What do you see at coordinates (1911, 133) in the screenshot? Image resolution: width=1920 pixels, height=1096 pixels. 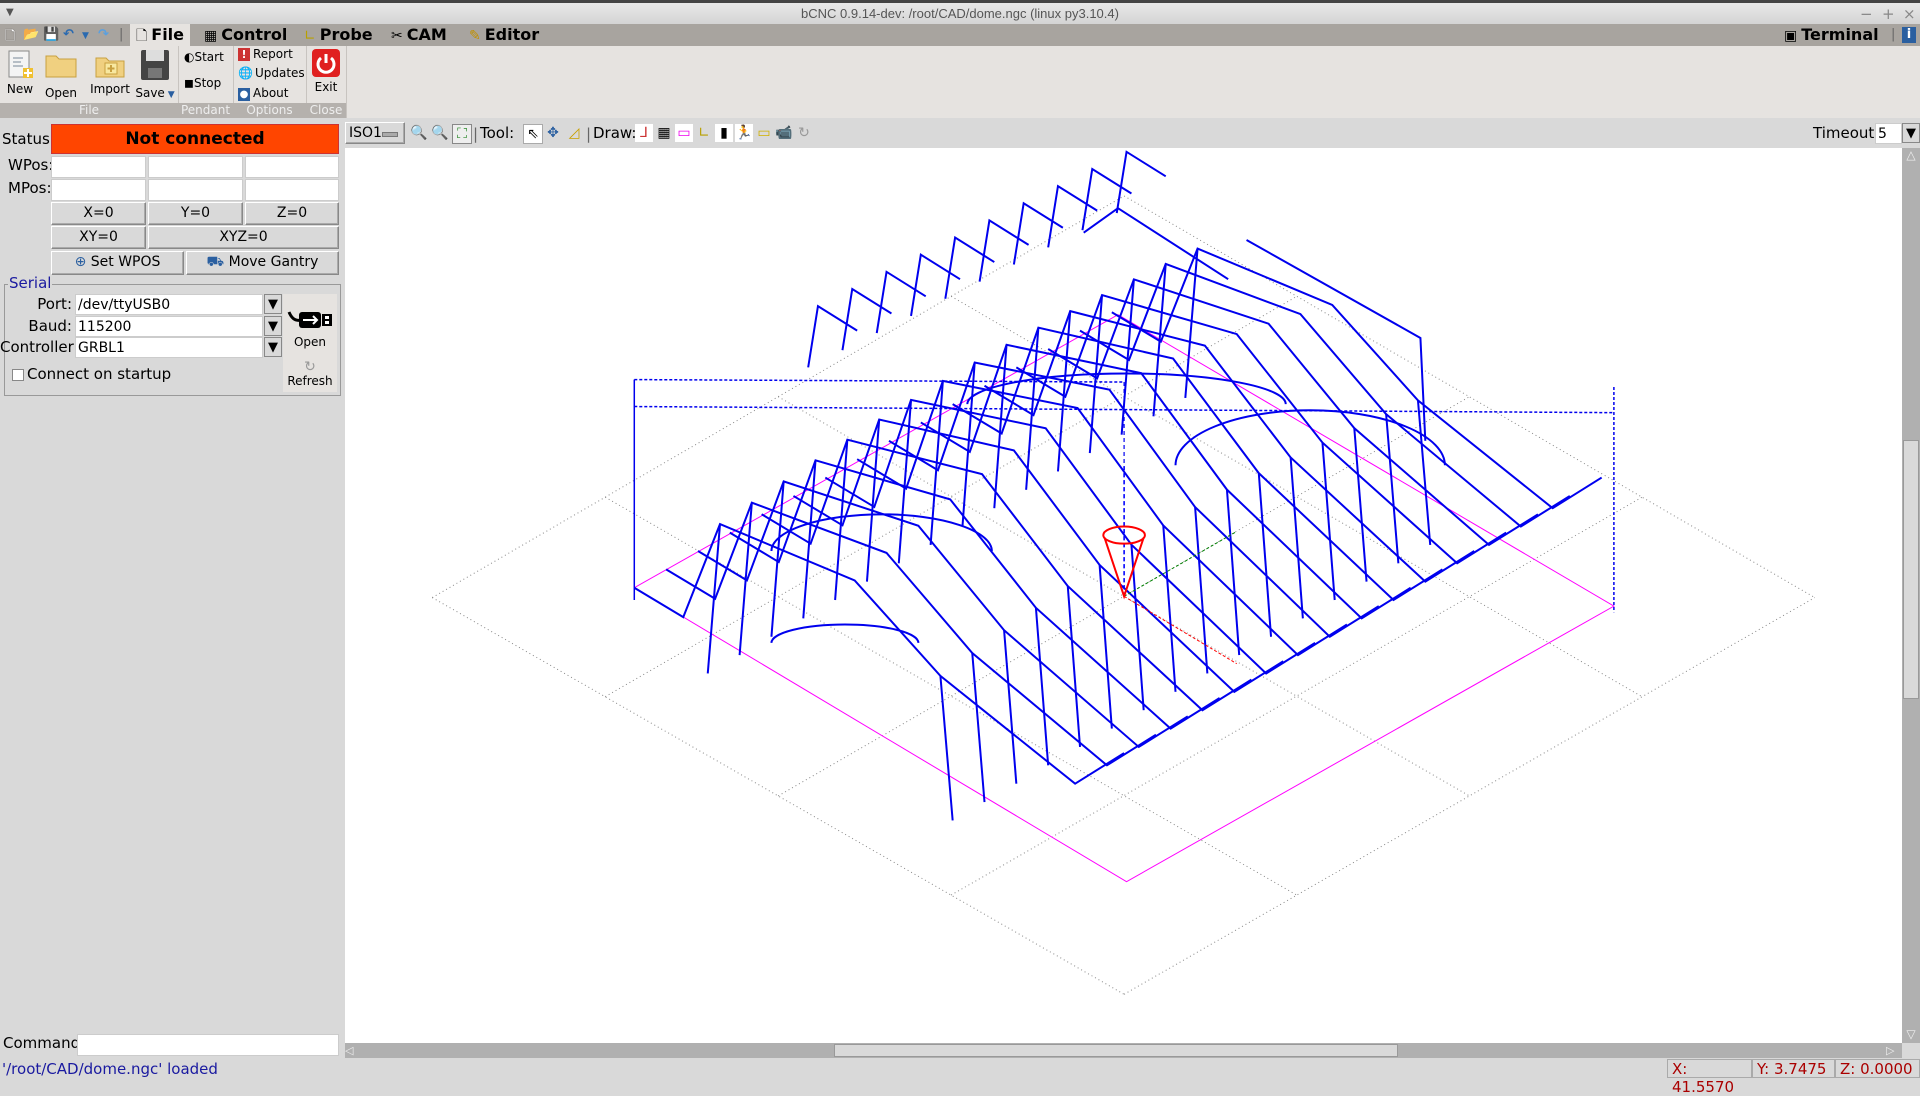 I see `timeout-dropdown-button: ▼` at bounding box center [1911, 133].